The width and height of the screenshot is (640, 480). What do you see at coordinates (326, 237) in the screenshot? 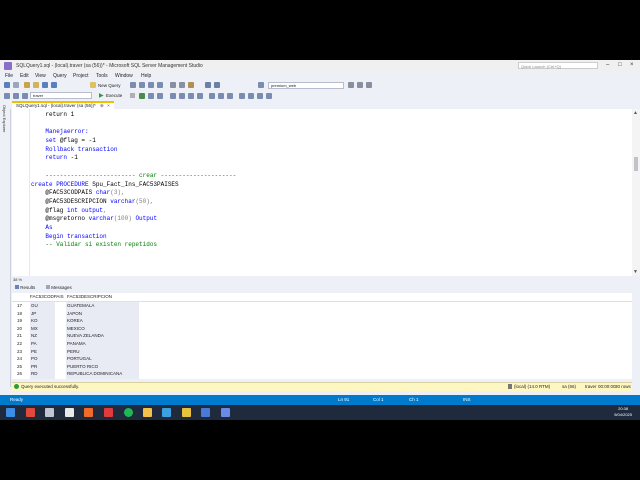
I see `code-line: Begin transaction` at bounding box center [326, 237].